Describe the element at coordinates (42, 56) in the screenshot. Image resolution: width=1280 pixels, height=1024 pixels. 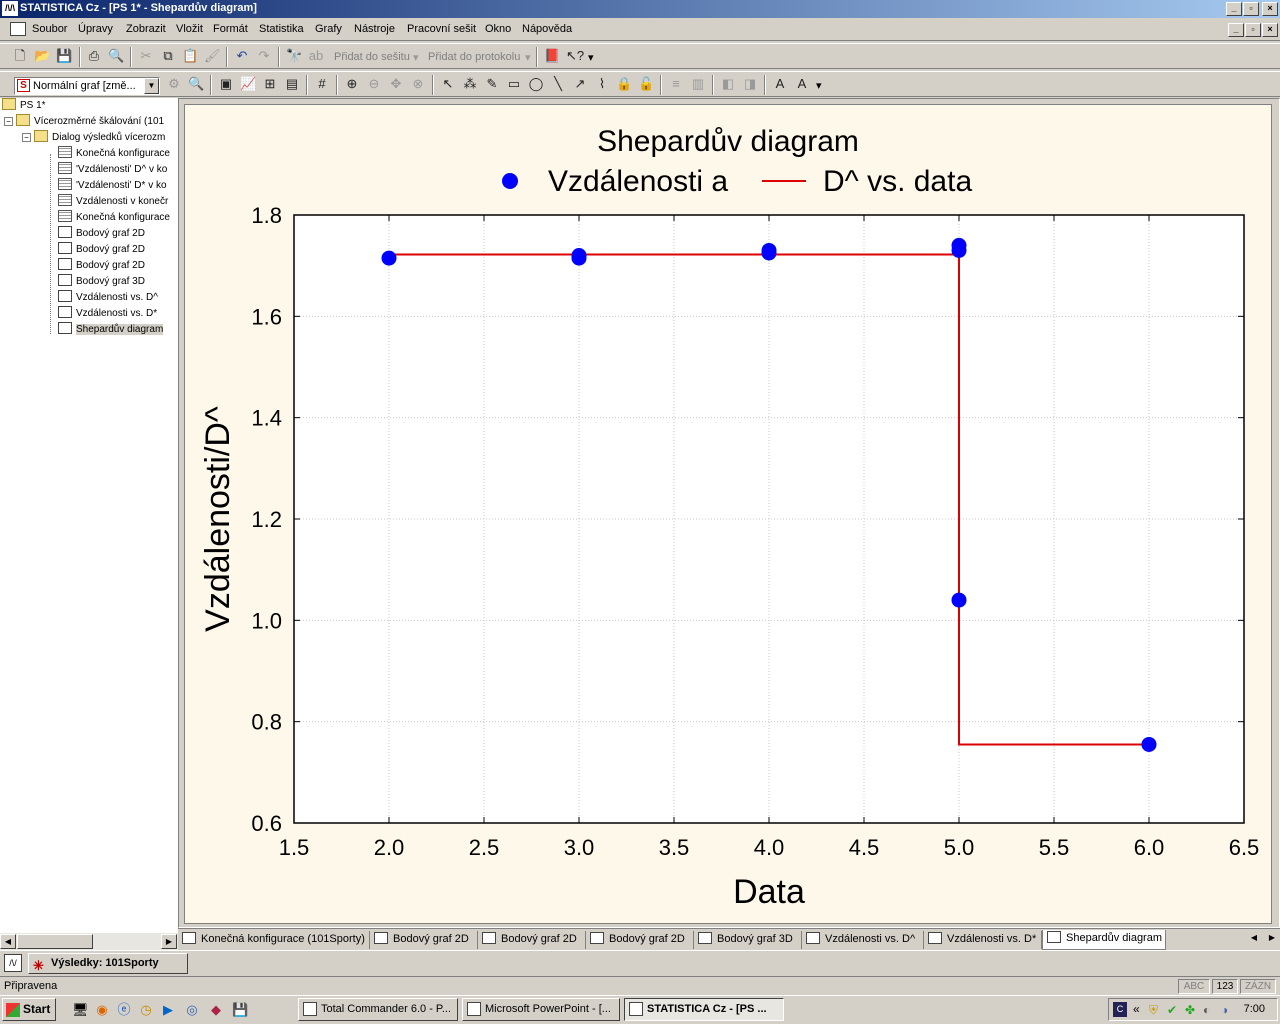
I see `open-icon: 📂` at that location.